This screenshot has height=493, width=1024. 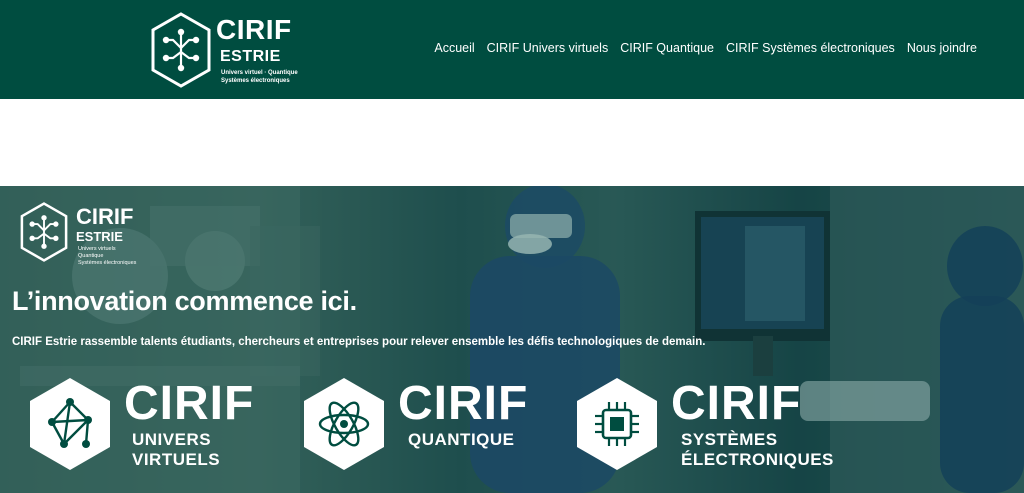 I want to click on hero-logo-subtitle: ESTRIE, so click(x=99, y=236).